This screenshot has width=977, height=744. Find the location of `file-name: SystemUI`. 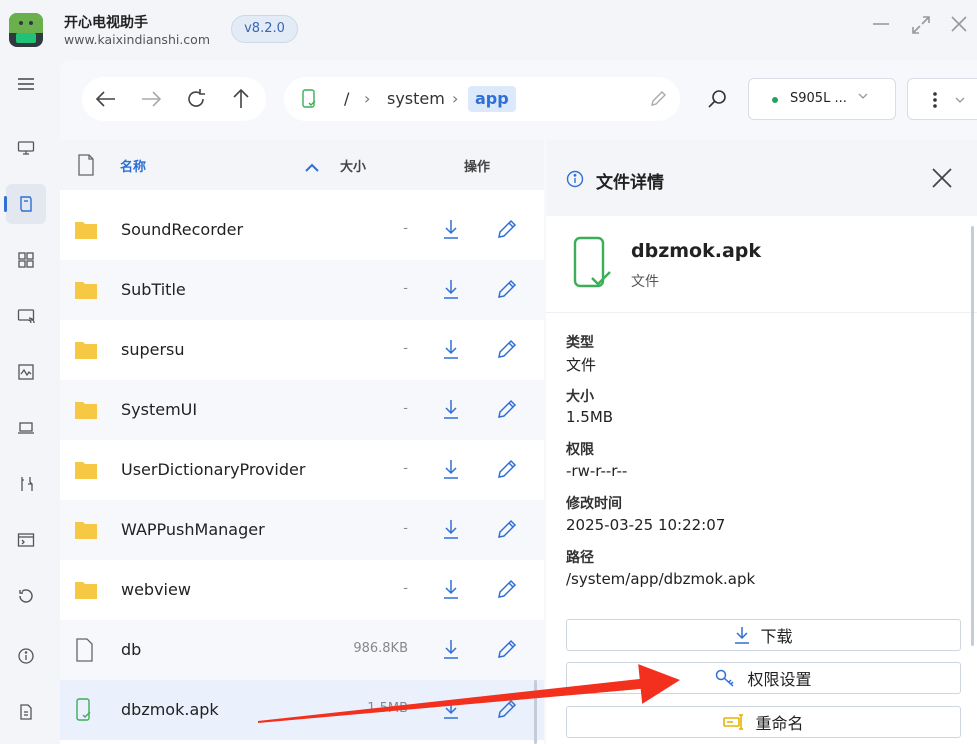

file-name: SystemUI is located at coordinates (159, 409).